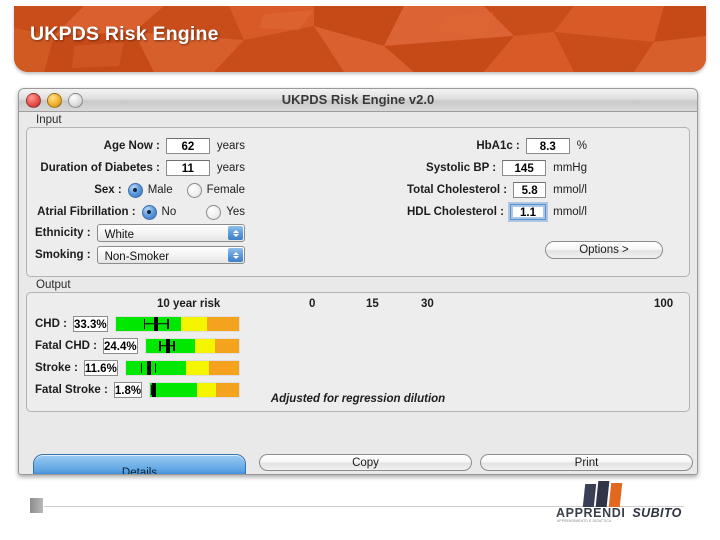 The height and width of the screenshot is (540, 720). Describe the element at coordinates (119, 235) in the screenshot. I see `ethnicity-value: White` at that location.